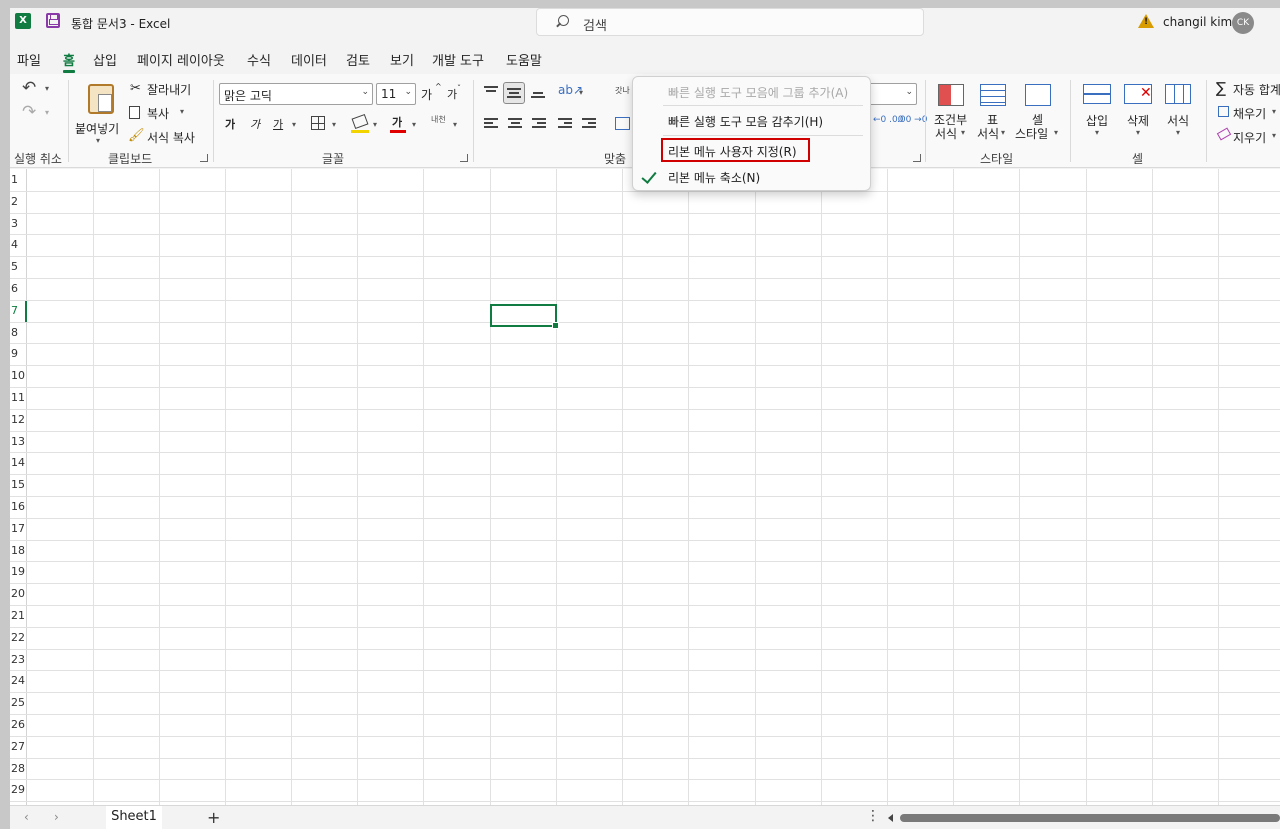 The image size is (1280, 829). What do you see at coordinates (47, 112) in the screenshot?
I see `redo-dropdown-icon: ▾` at bounding box center [47, 112].